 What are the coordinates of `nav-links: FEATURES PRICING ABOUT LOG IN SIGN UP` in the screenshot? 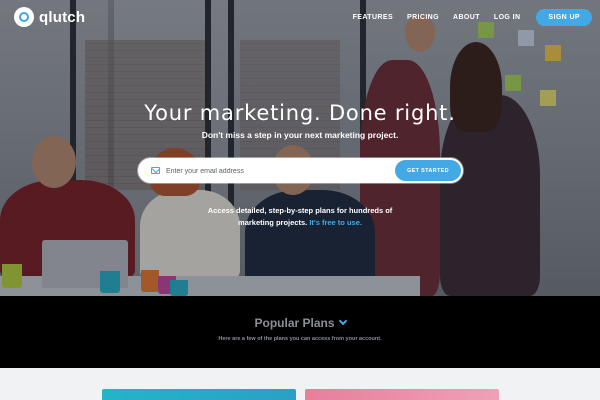 It's located at (472, 17).